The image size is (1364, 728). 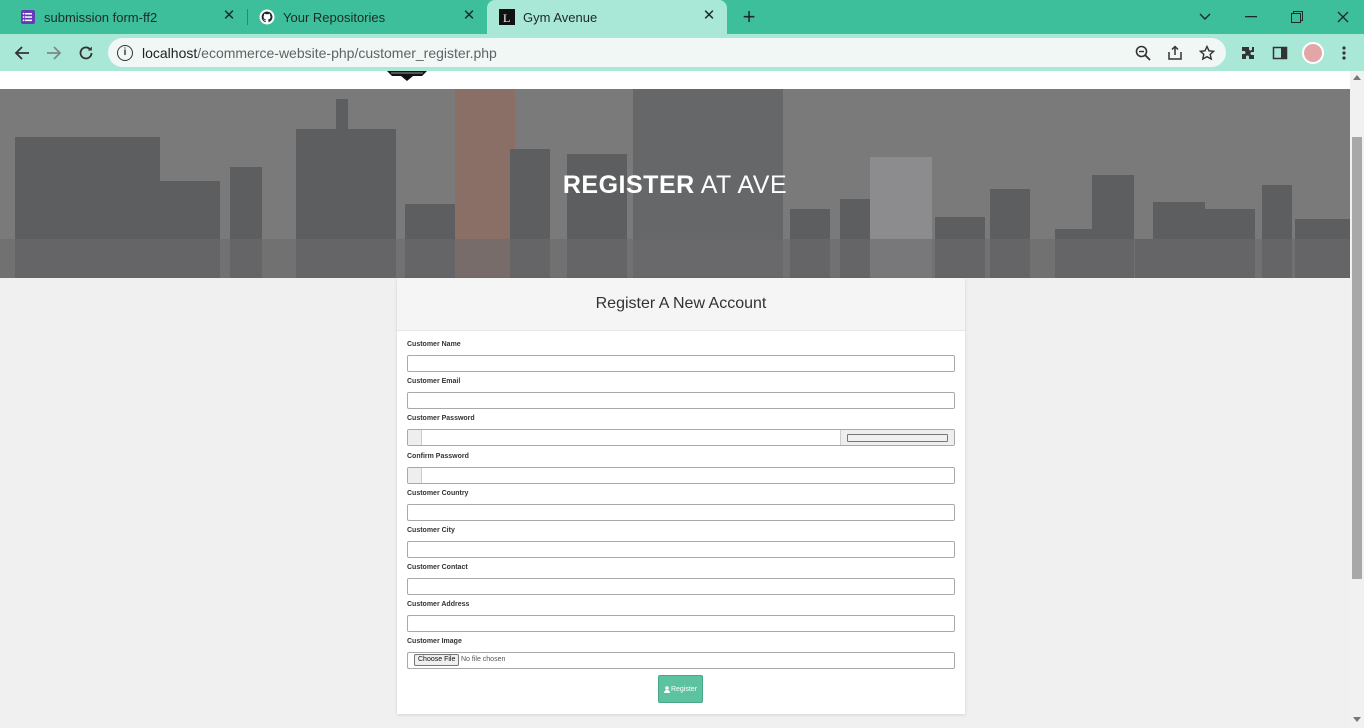 What do you see at coordinates (1205, 17) in the screenshot?
I see `tab-search-icon` at bounding box center [1205, 17].